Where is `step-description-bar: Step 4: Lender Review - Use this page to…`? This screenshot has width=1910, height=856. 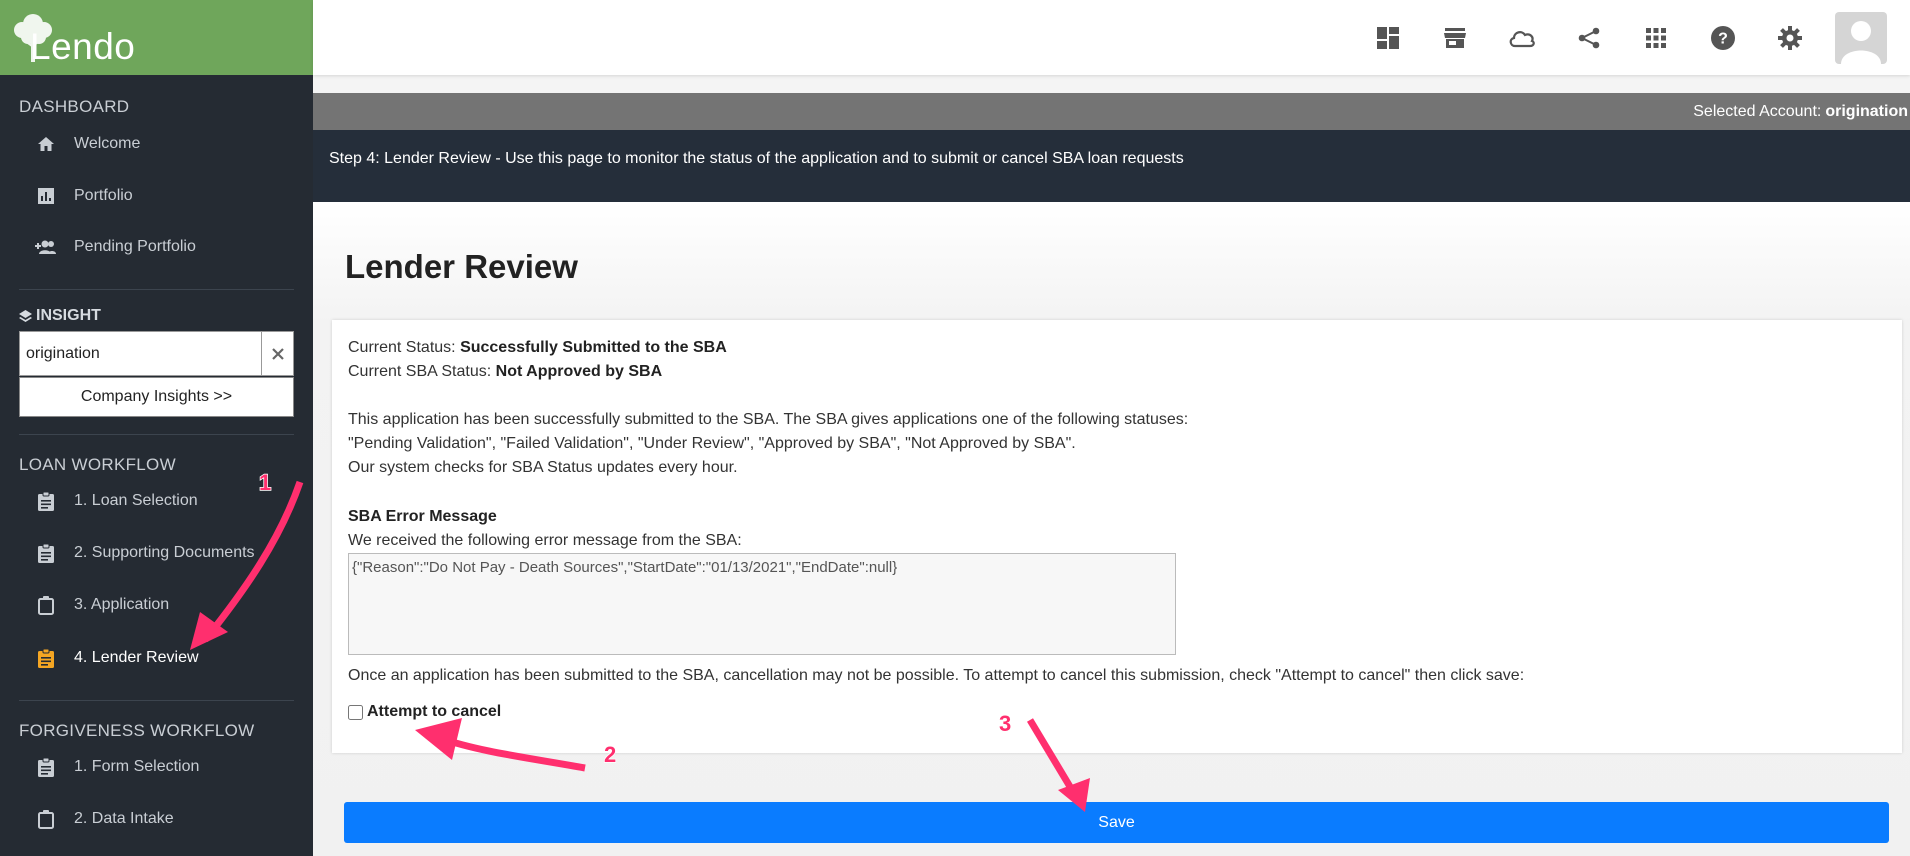 step-description-bar: Step 4: Lender Review - Use this page to… is located at coordinates (1111, 166).